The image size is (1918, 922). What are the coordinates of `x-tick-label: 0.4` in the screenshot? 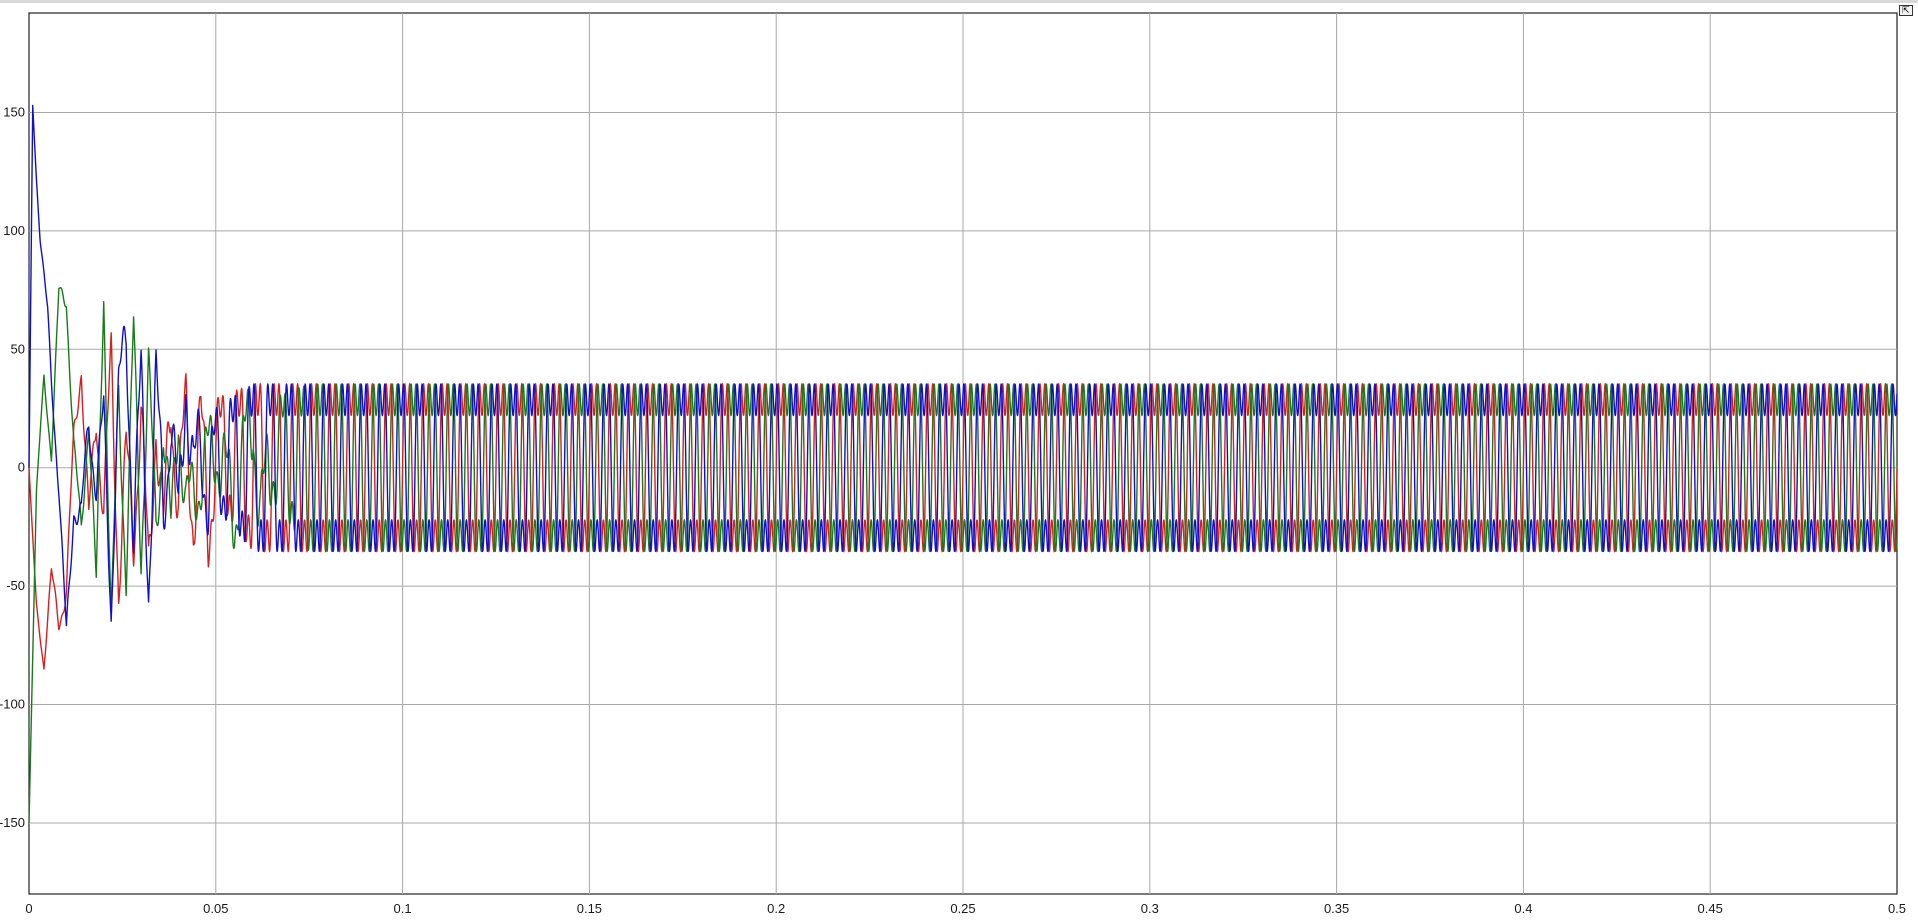 It's located at (1523, 908).